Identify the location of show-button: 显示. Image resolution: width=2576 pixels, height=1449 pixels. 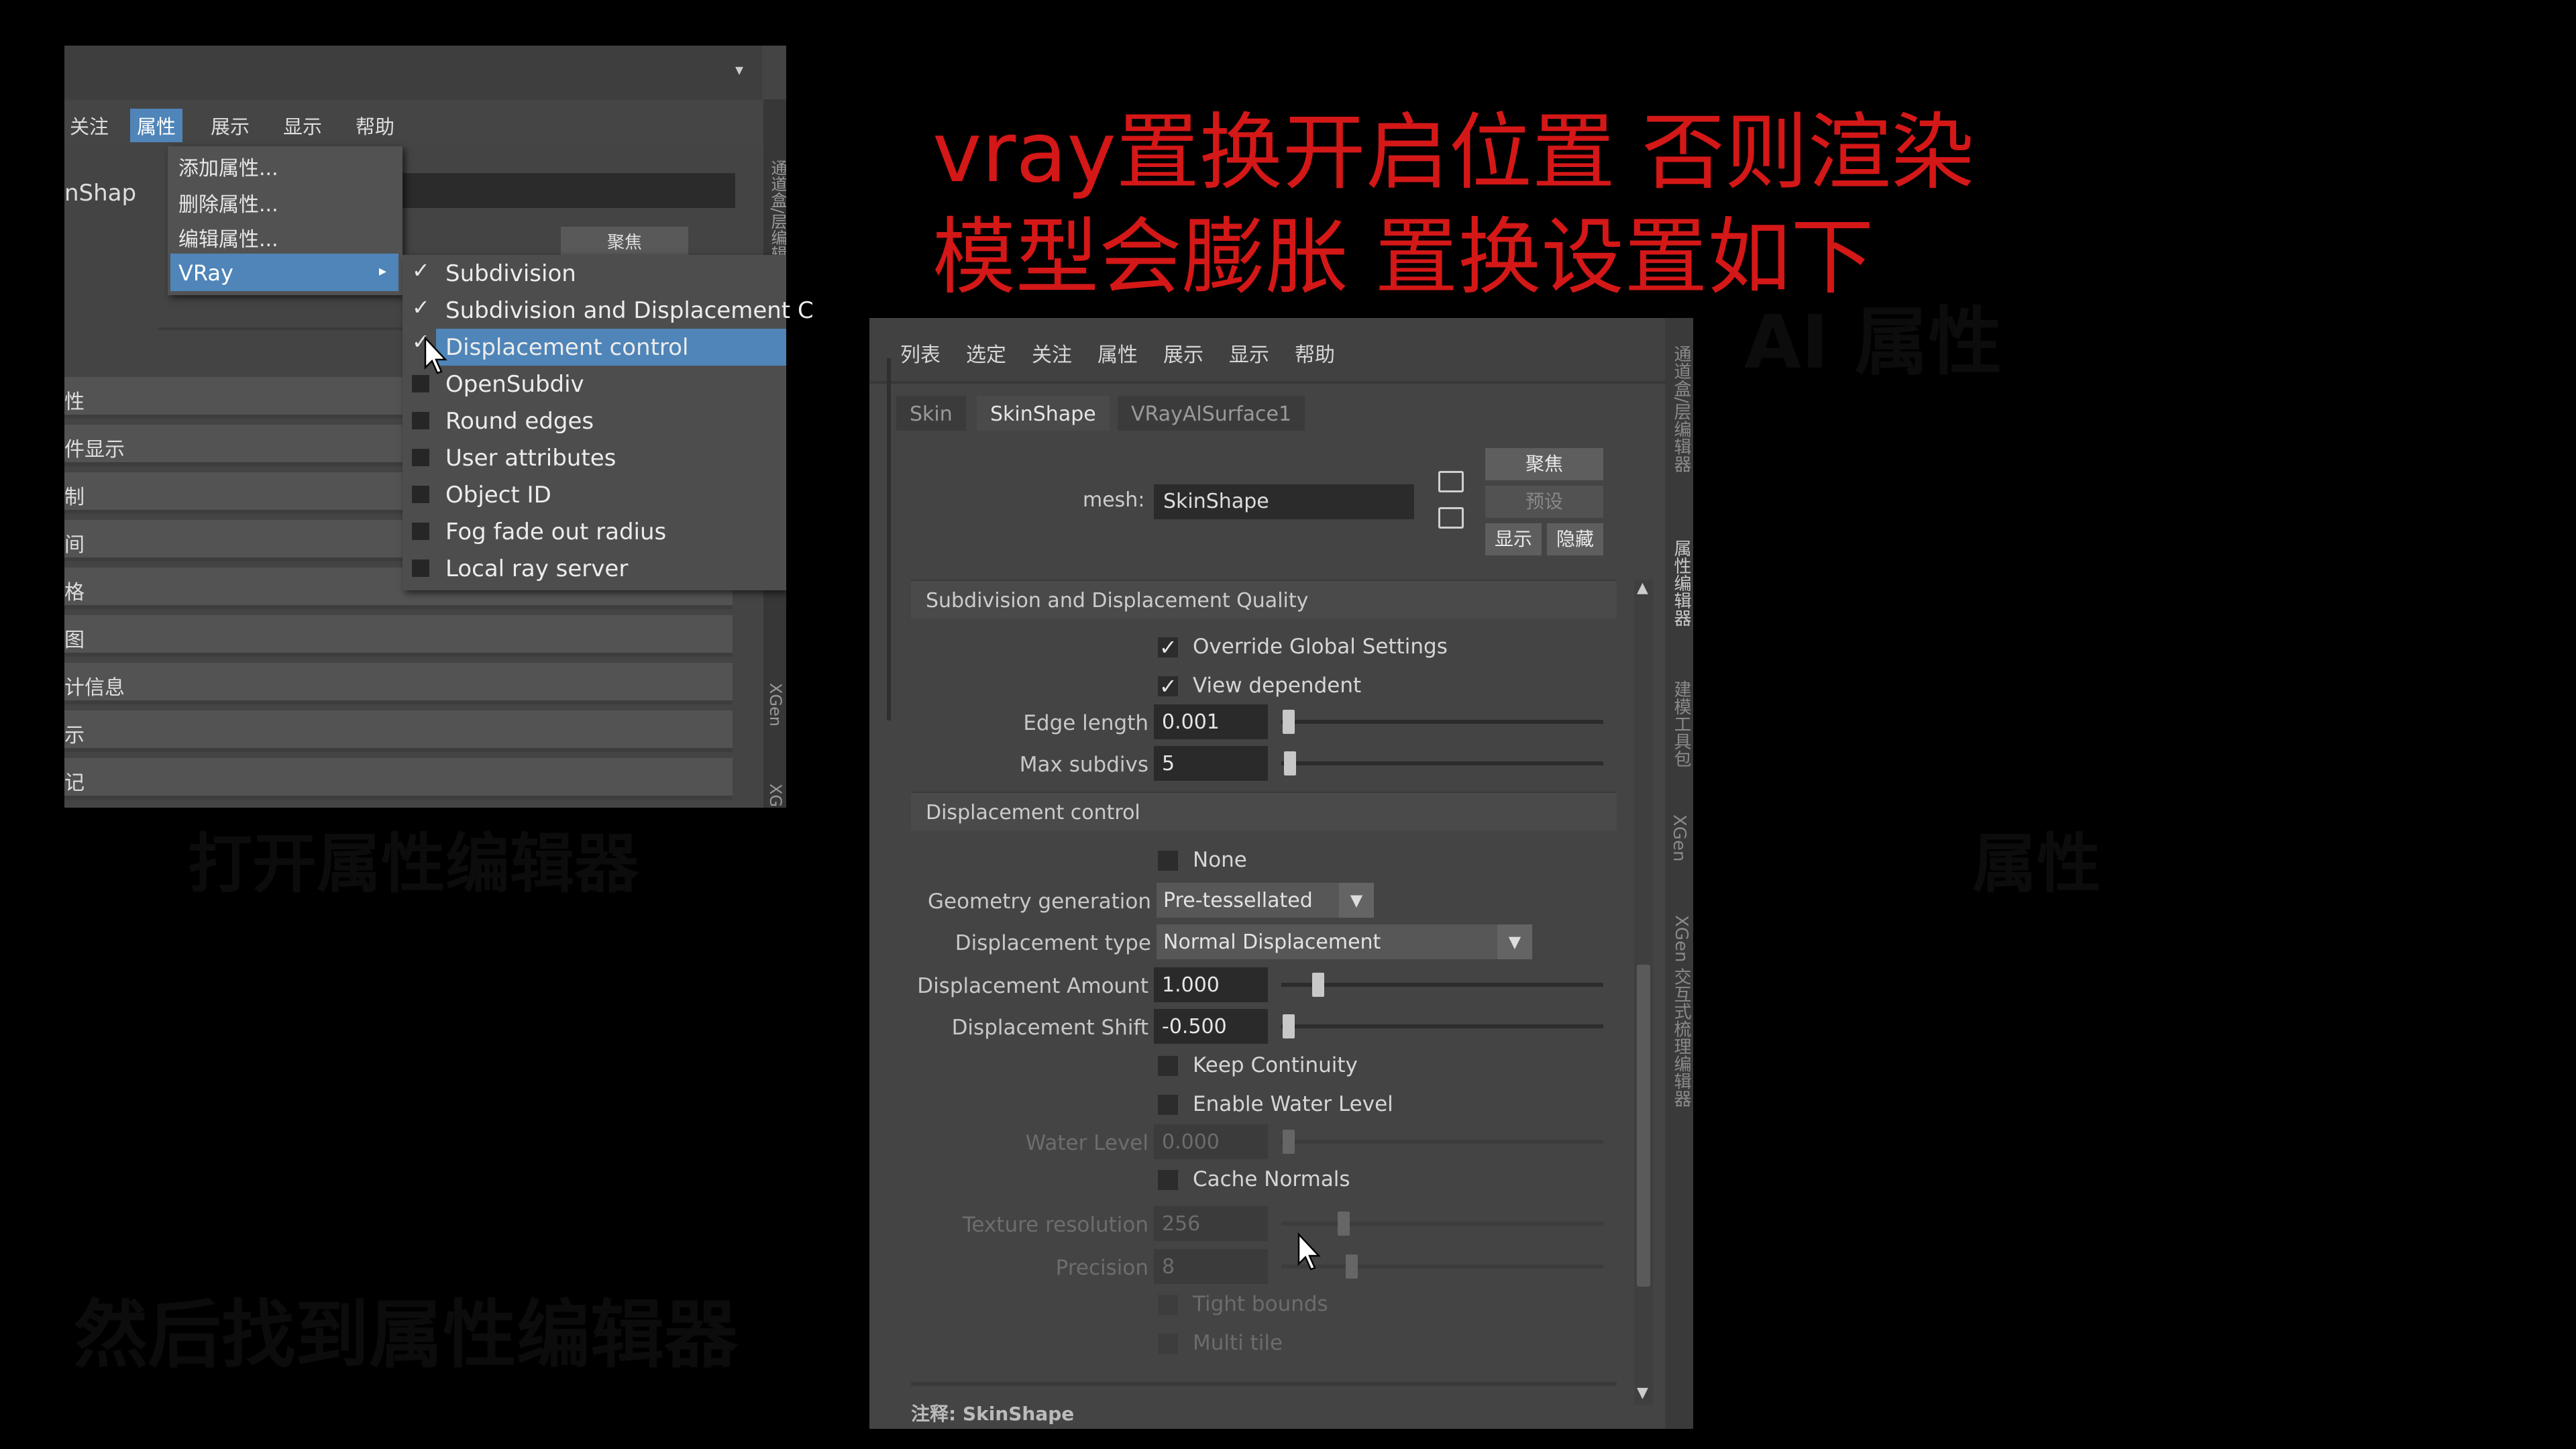
(1513, 539).